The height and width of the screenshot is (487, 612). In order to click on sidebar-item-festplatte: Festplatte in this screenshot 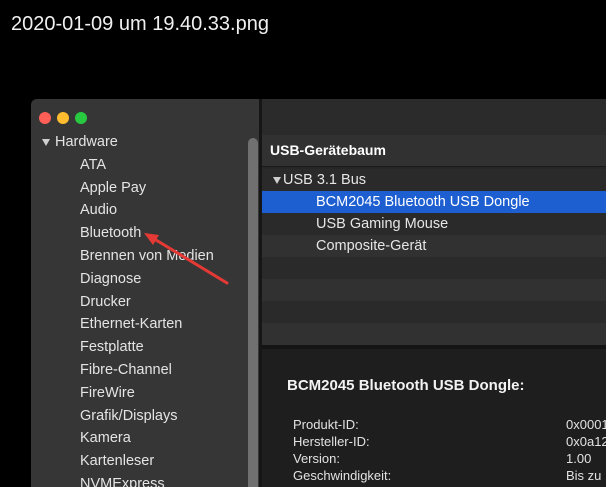, I will do `click(138, 347)`.